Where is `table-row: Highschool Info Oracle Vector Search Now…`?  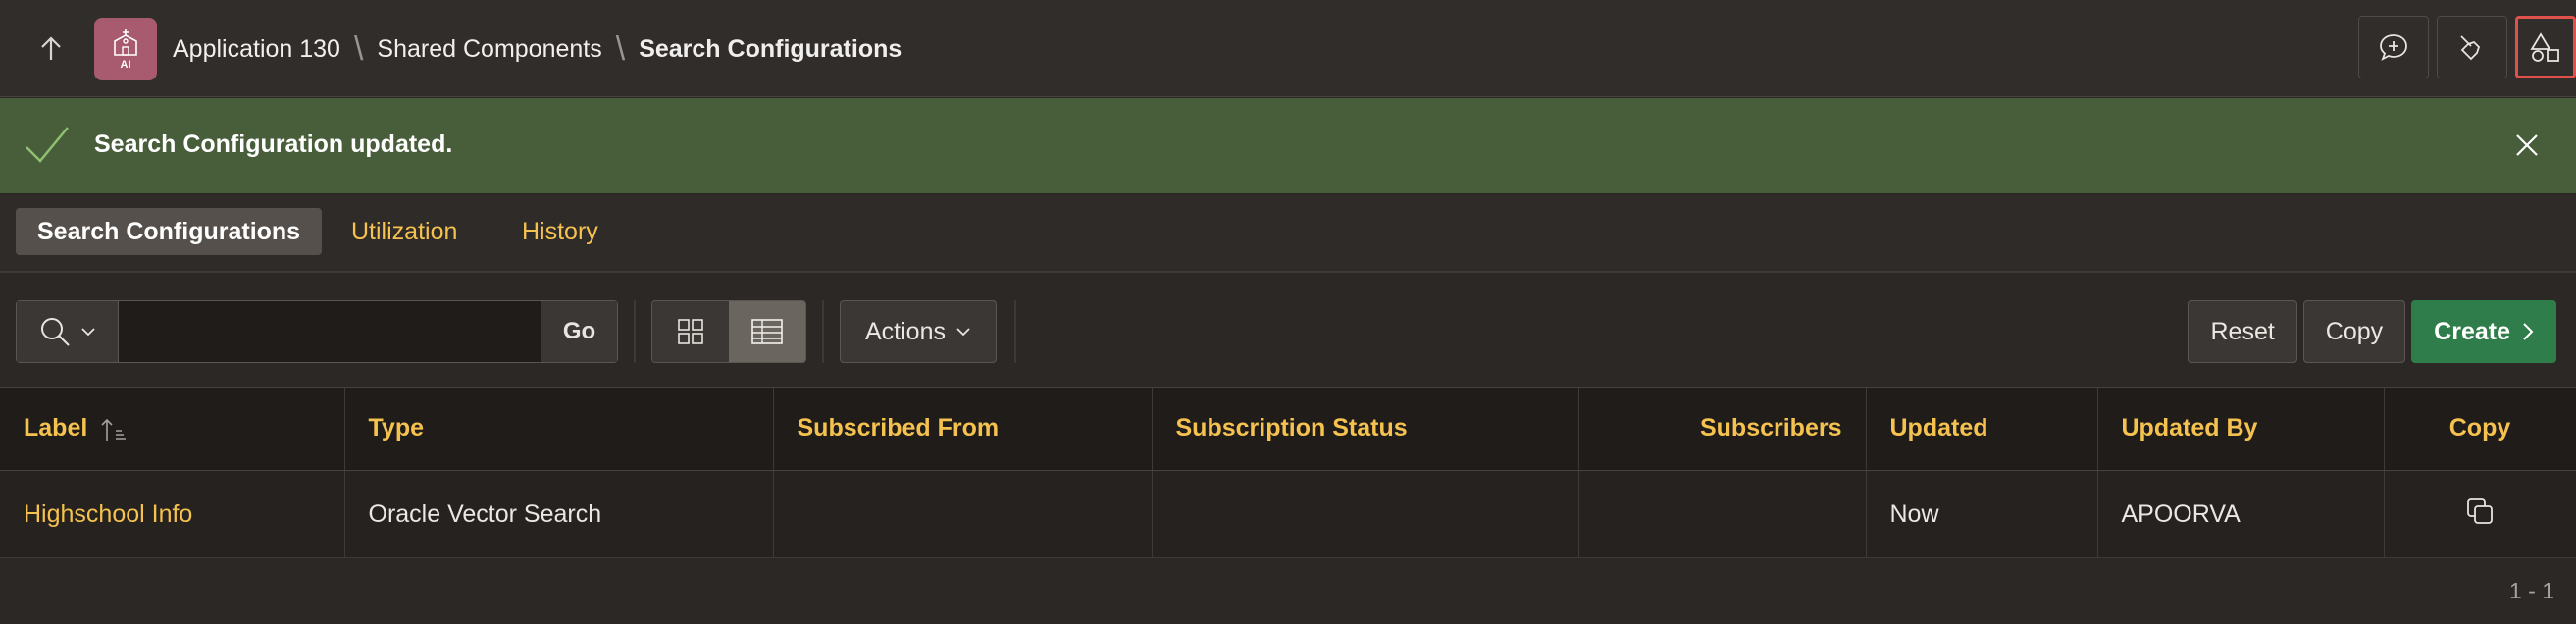
table-row: Highschool Info Oracle Vector Search Now… is located at coordinates (1288, 514).